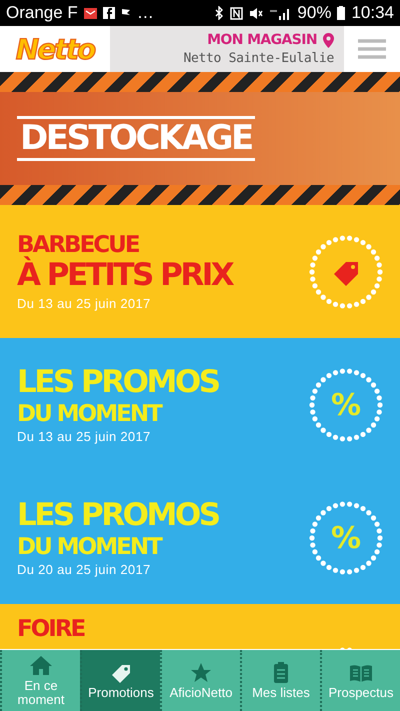 Image resolution: width=400 pixels, height=711 pixels. What do you see at coordinates (200, 626) in the screenshot?
I see `promo-card: FOIRE` at bounding box center [200, 626].